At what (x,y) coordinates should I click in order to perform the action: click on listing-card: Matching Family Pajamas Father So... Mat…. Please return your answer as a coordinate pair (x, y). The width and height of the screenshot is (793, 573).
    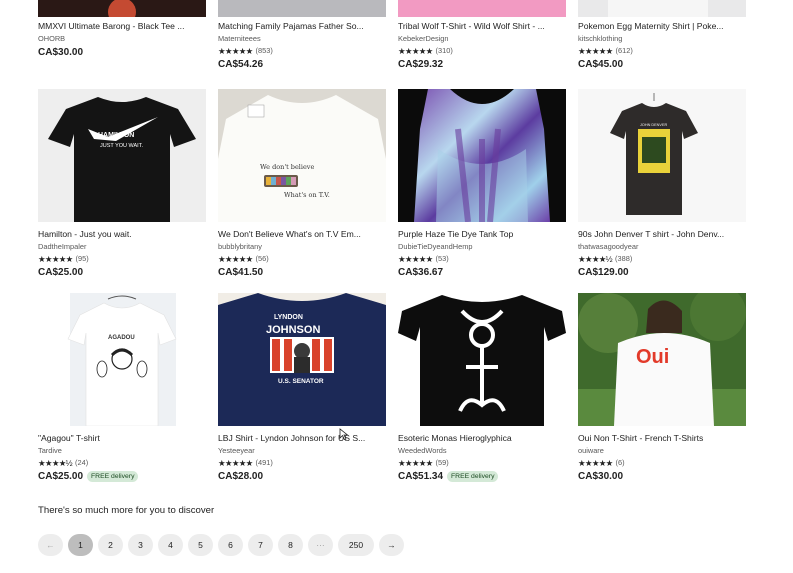
    Looking at the image, I should click on (302, 35).